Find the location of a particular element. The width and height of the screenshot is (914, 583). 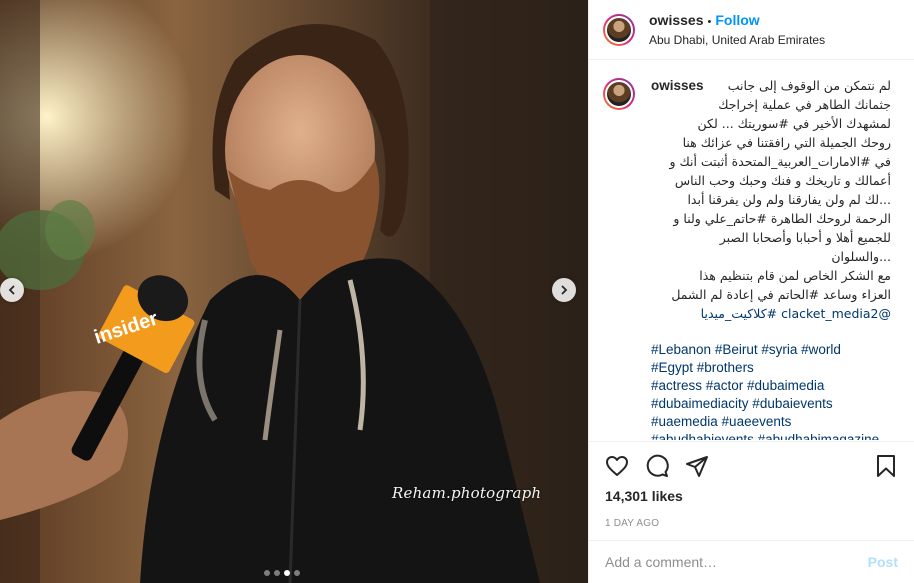

add-comment-bar: Post is located at coordinates (751, 561).